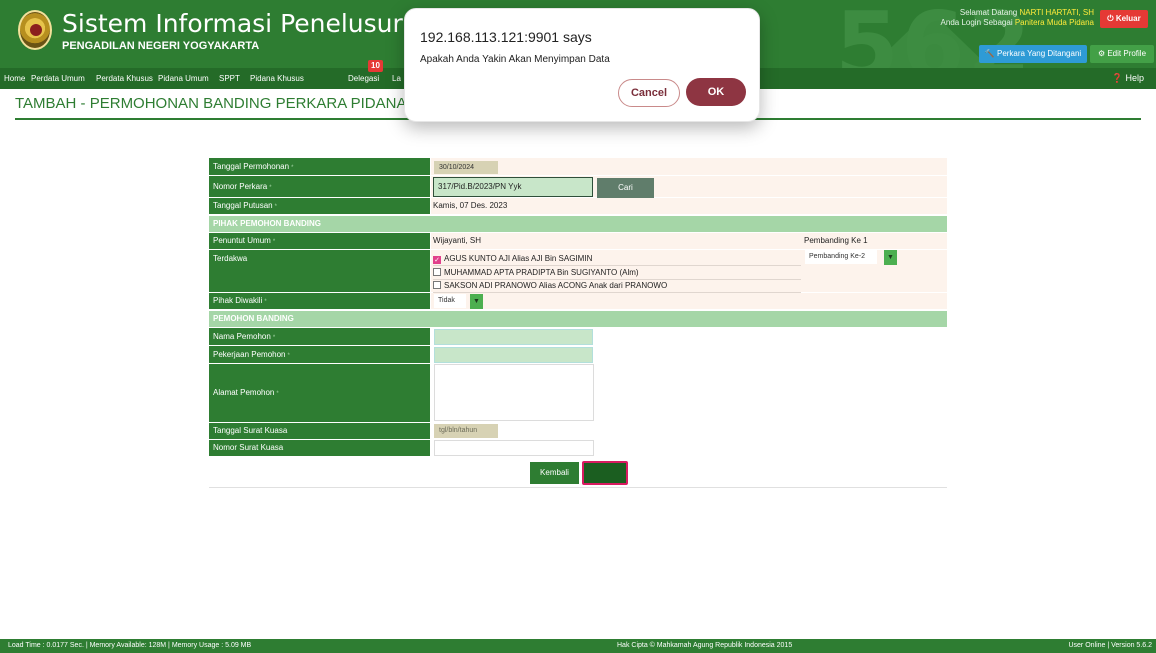 Image resolution: width=1156 pixels, height=653 pixels. I want to click on kembali-button: Kembali, so click(554, 473).